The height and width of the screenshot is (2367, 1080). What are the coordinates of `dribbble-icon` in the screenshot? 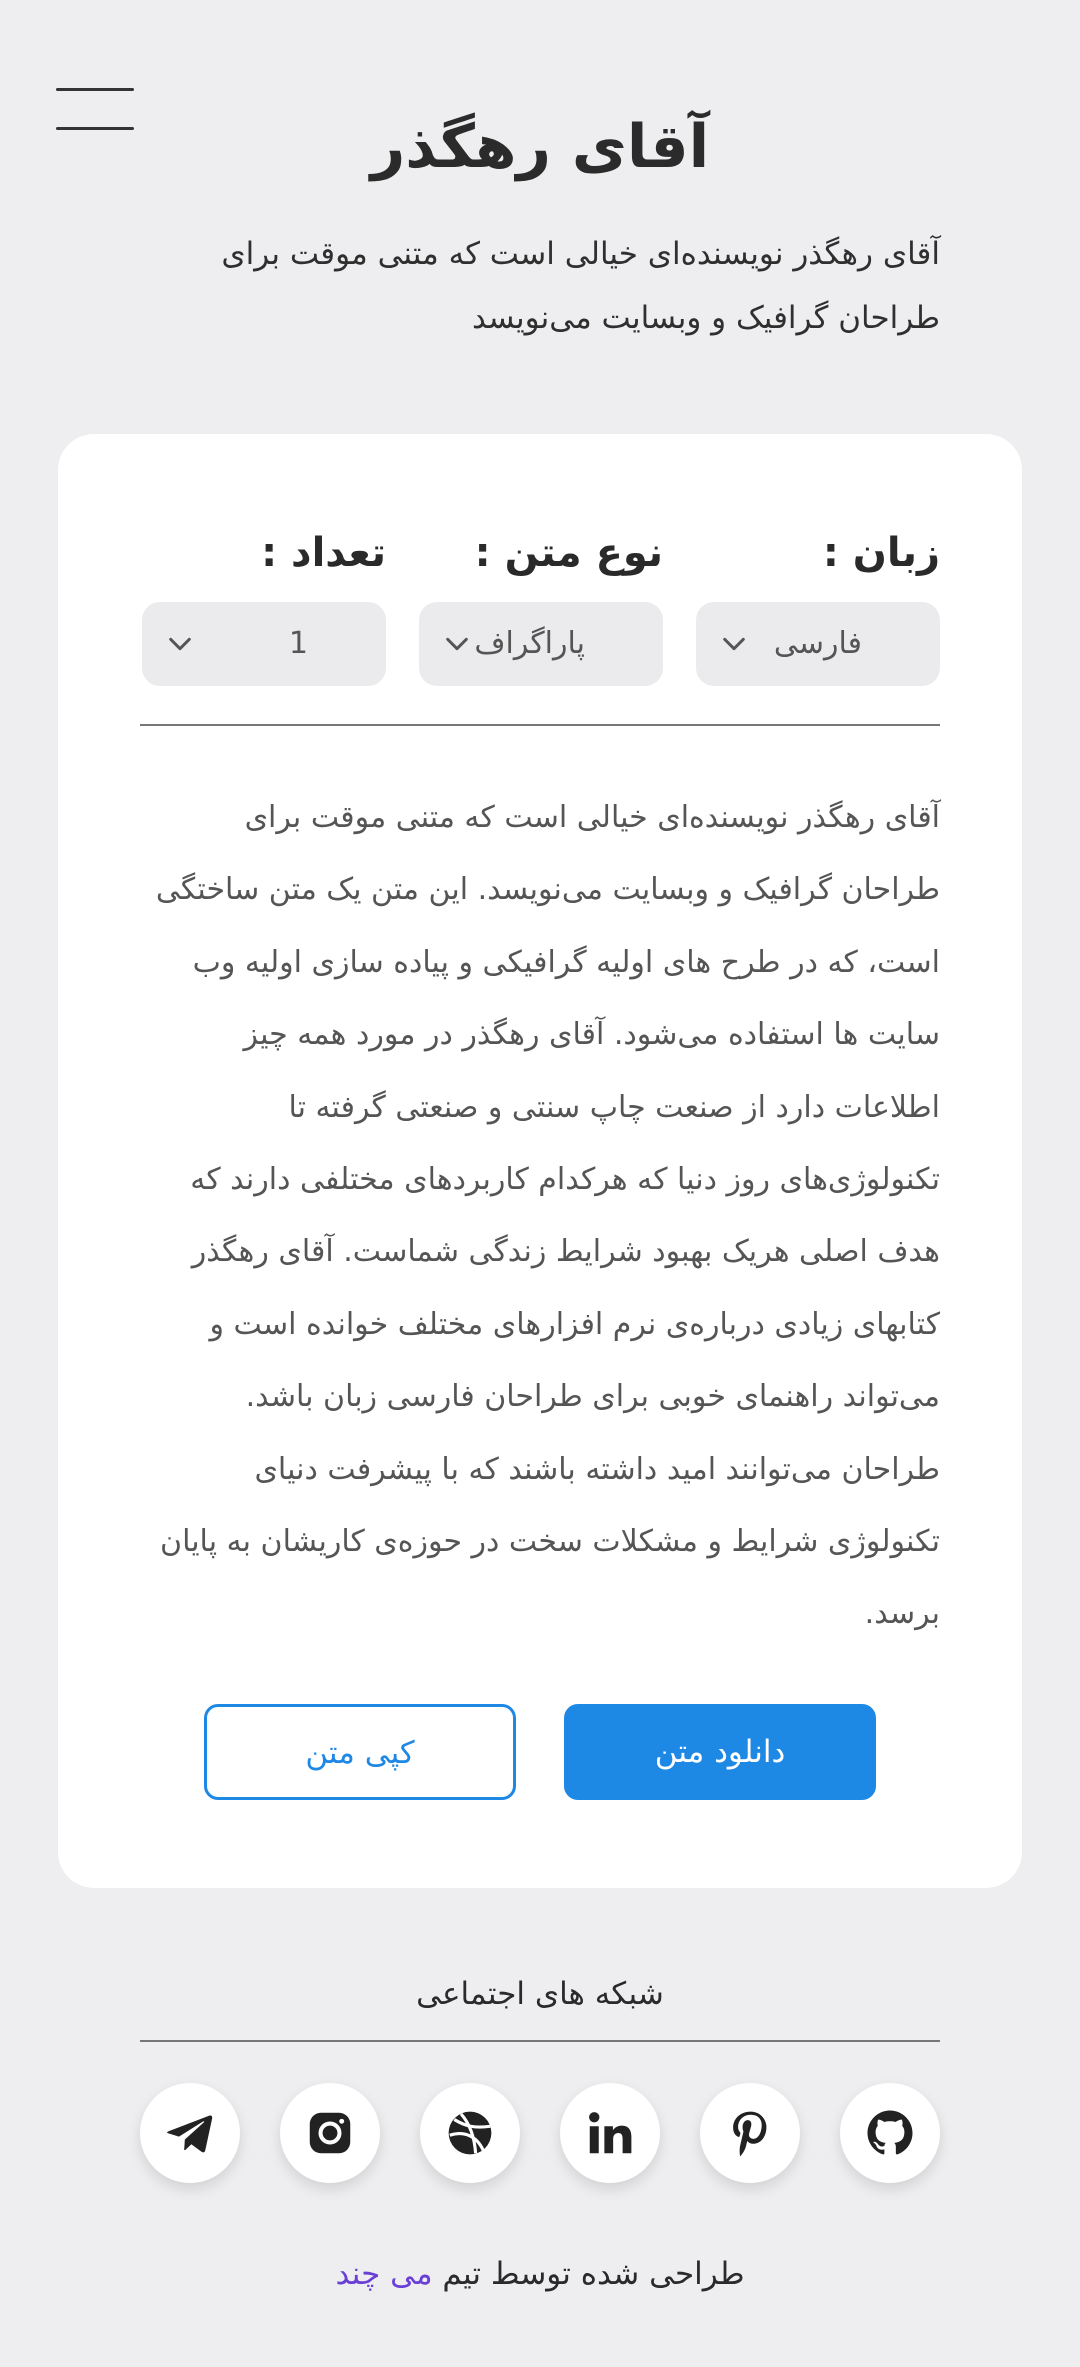 It's located at (470, 2133).